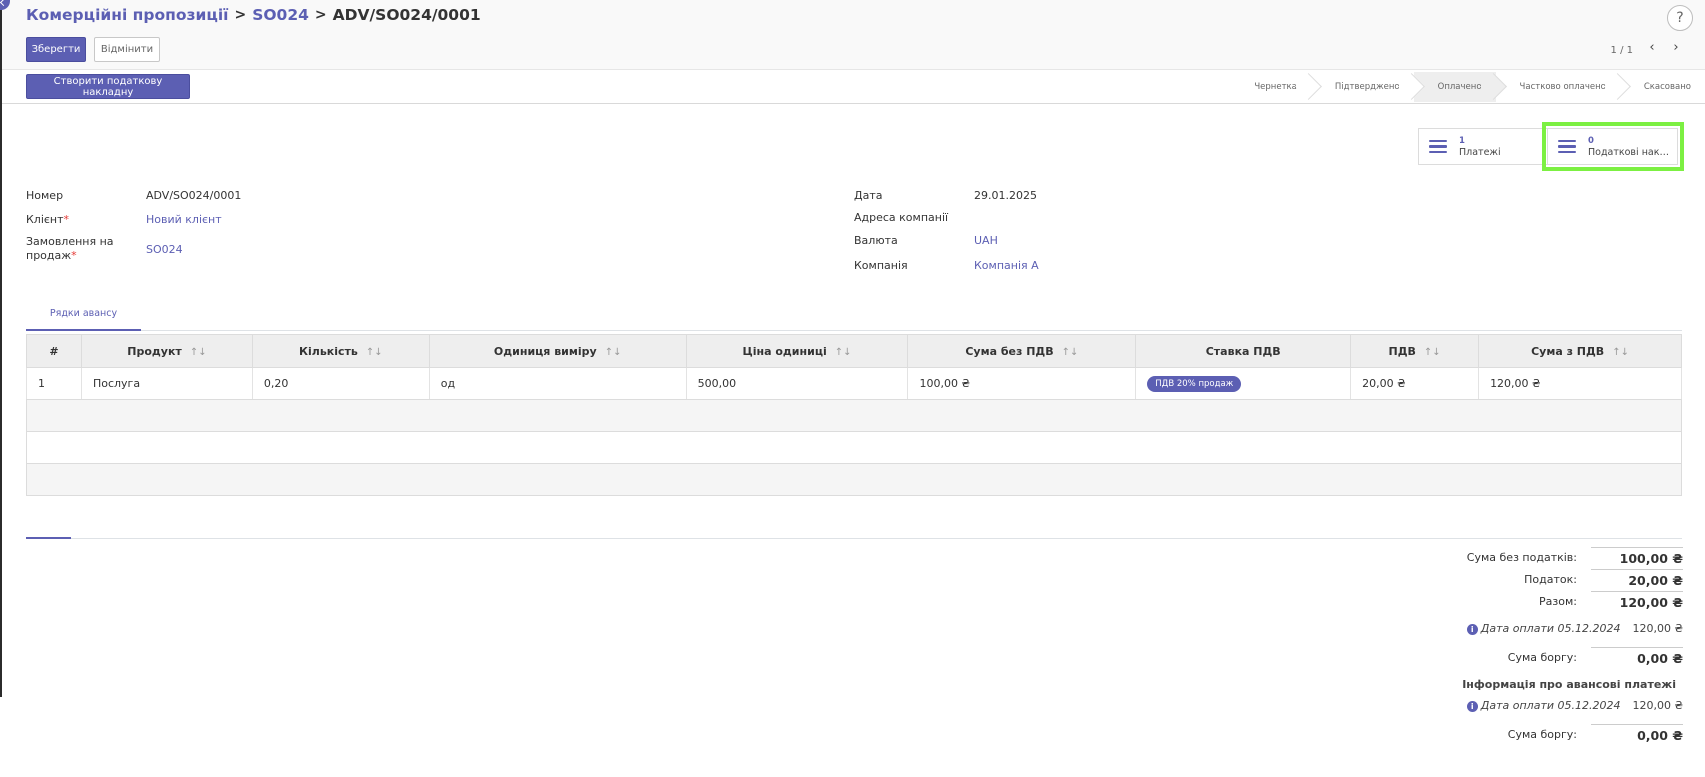  Describe the element at coordinates (1622, 50) in the screenshot. I see `pager-value: 1 / 1` at that location.